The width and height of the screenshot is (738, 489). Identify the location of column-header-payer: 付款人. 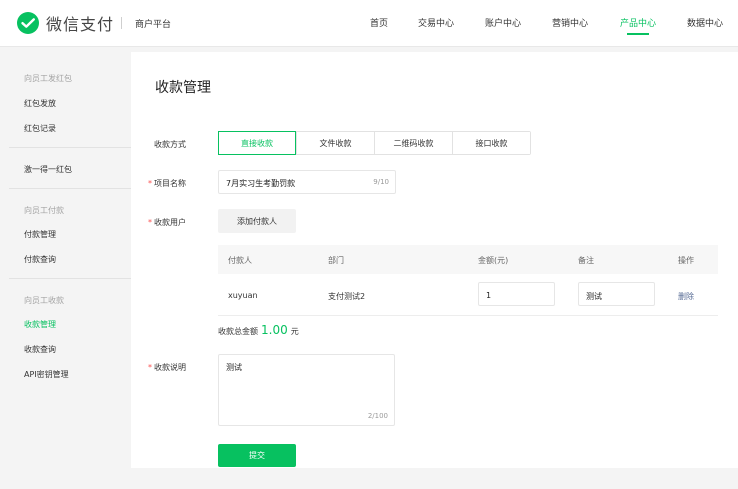
(240, 260).